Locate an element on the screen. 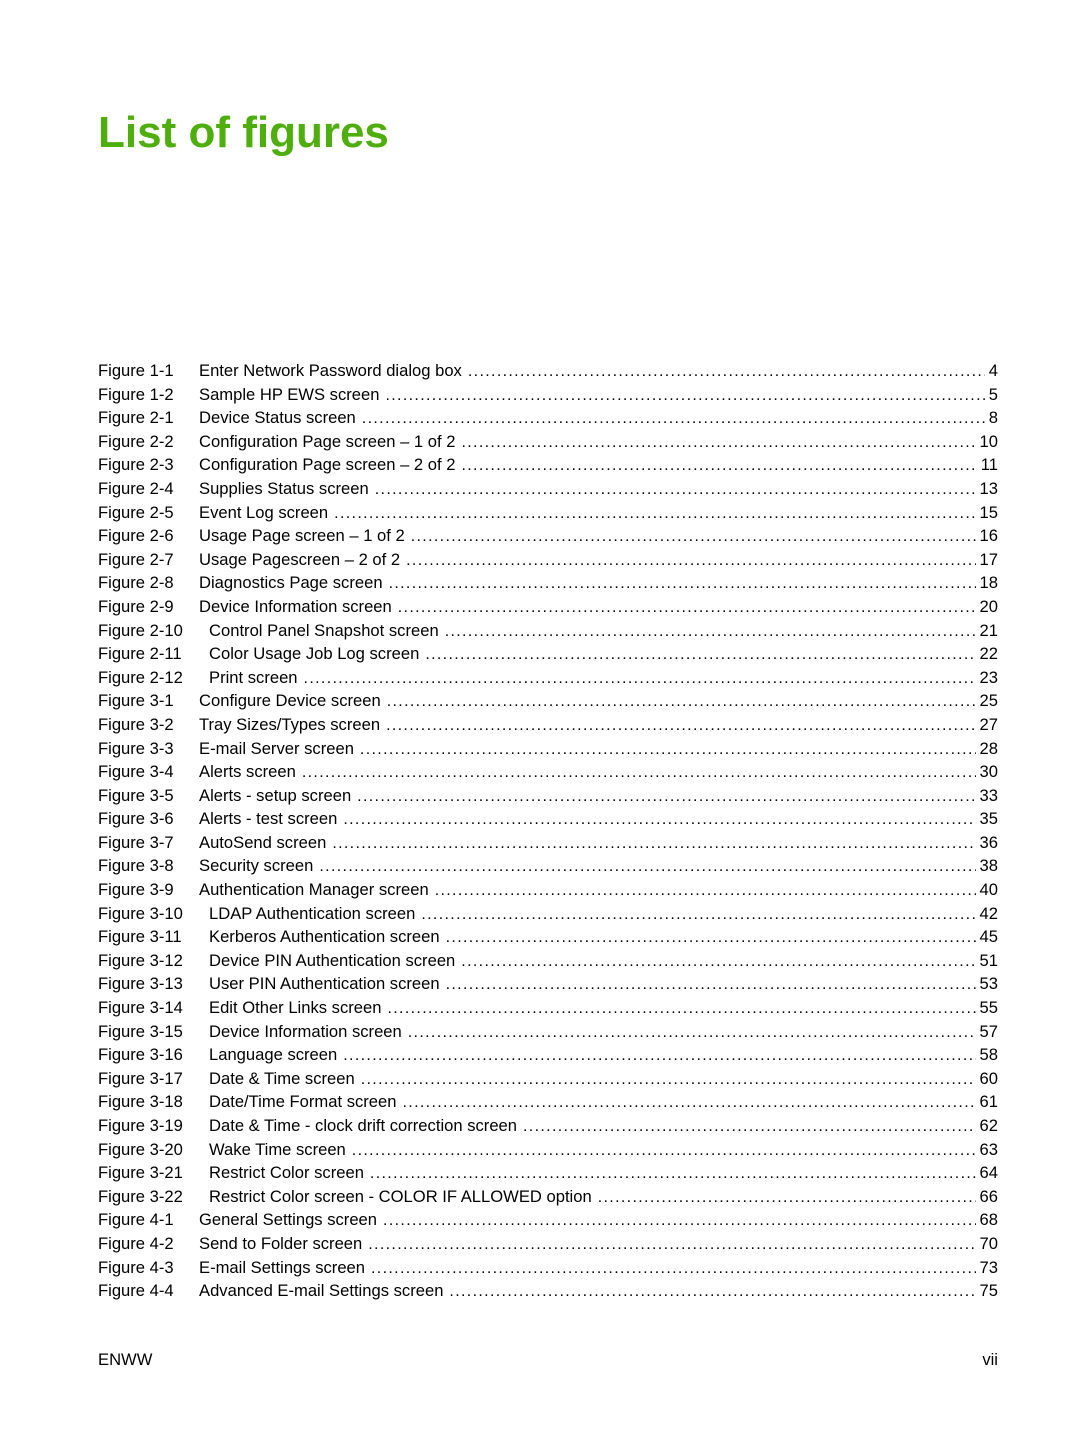 The height and width of the screenshot is (1437, 1080). figure-entry: Figure 2-11 Color Usage Job Log screen 22 is located at coordinates (548, 654).